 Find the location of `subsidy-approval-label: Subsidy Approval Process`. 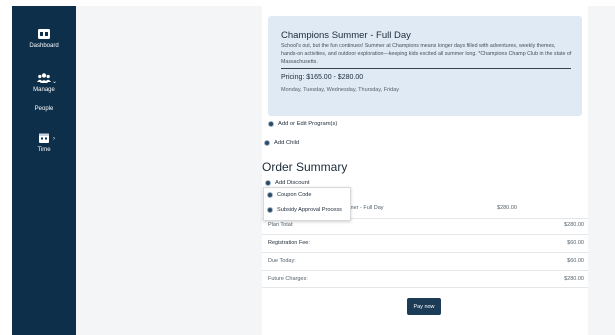

subsidy-approval-label: Subsidy Approval Process is located at coordinates (309, 210).